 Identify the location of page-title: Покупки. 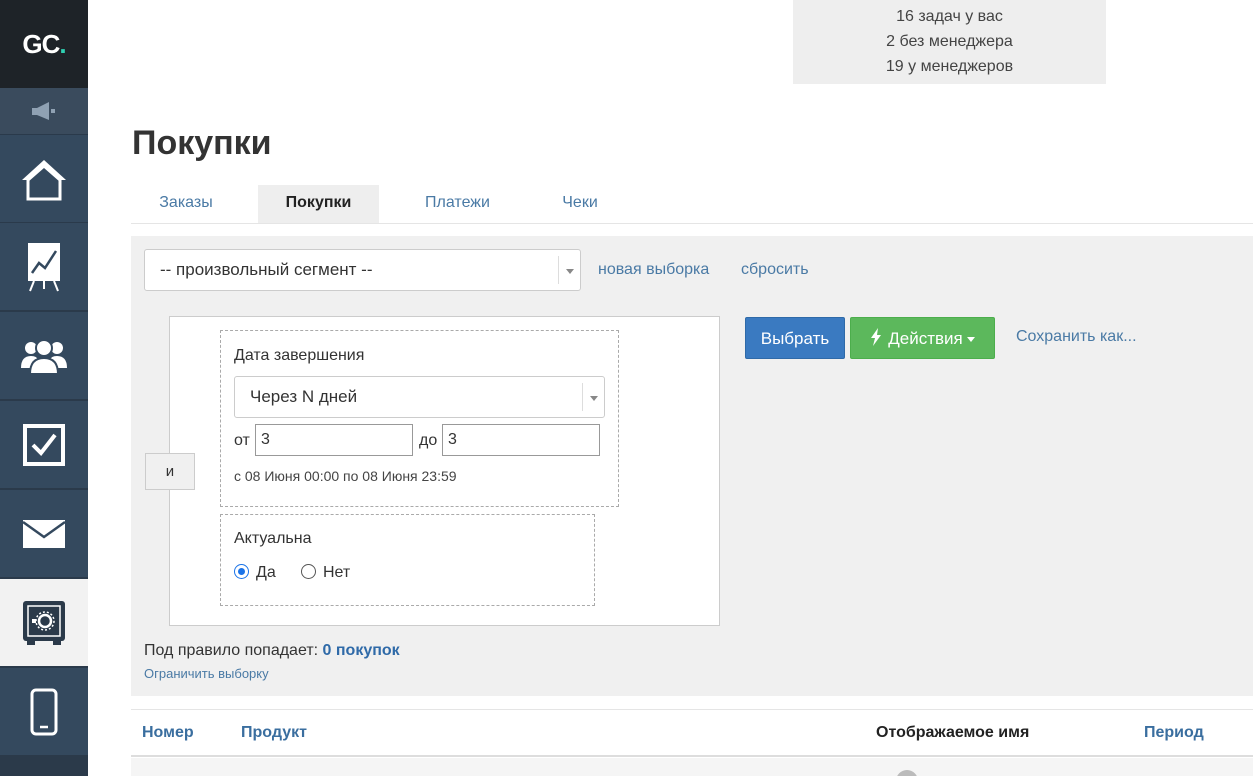
(202, 143).